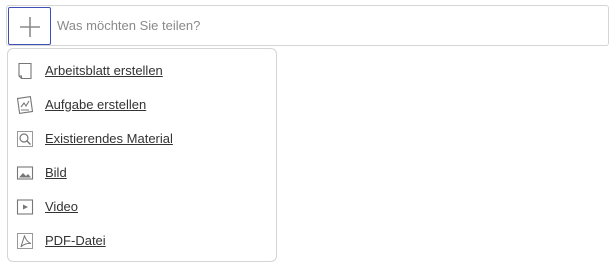  Describe the element at coordinates (25, 105) in the screenshot. I see `task-icon` at that location.